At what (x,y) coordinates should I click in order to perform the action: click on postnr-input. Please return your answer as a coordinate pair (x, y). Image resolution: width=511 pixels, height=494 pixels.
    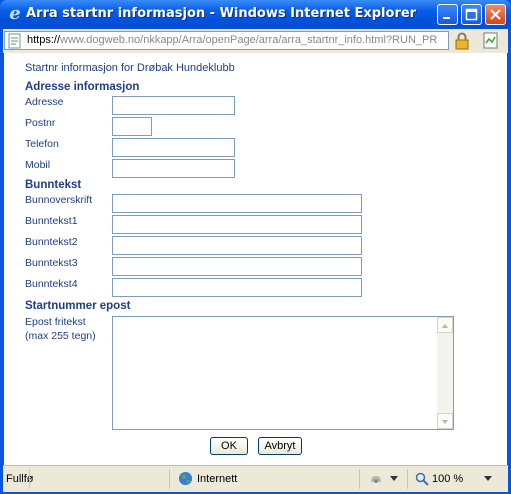
    Looking at the image, I should click on (132, 126).